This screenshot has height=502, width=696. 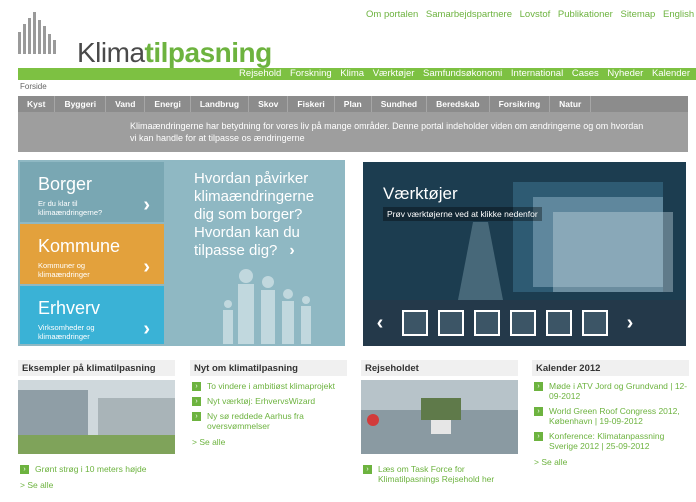 What do you see at coordinates (535, 14) in the screenshot?
I see `toplink-lovstof: Lovstof` at bounding box center [535, 14].